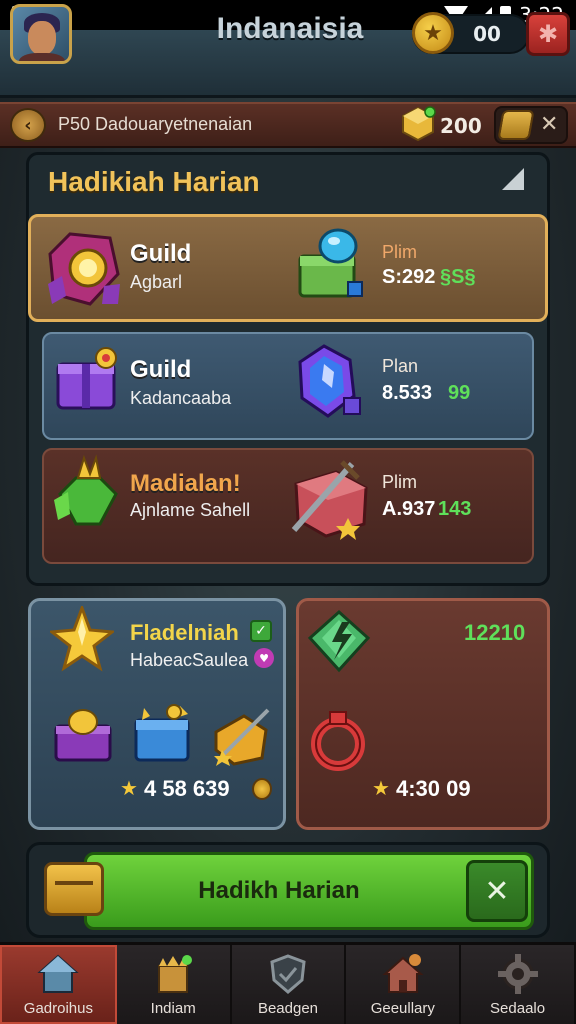  Describe the element at coordinates (403, 973) in the screenshot. I see `gallery-house-icon` at that location.